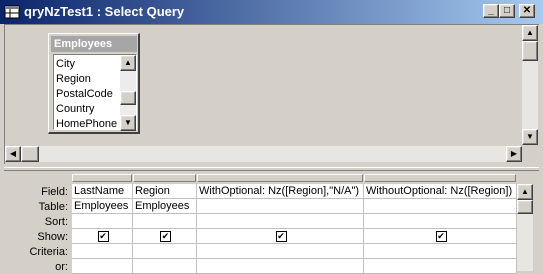 The image size is (543, 274). What do you see at coordinates (530, 154) in the screenshot?
I see `scroll-corner` at bounding box center [530, 154].